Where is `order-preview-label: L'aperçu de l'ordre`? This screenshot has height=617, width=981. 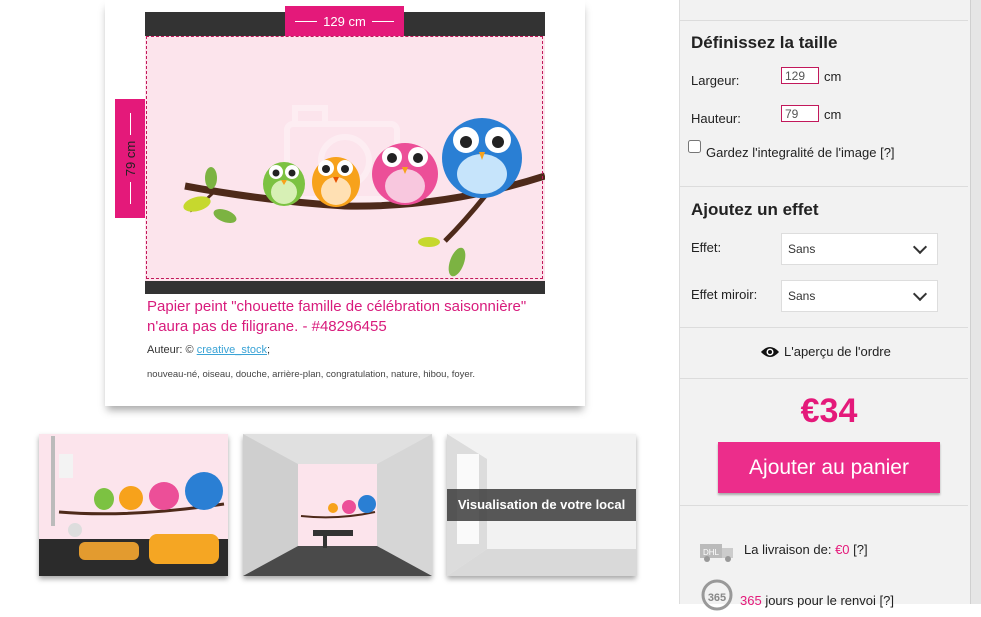
order-preview-label: L'aperçu de l'ordre is located at coordinates (837, 351).